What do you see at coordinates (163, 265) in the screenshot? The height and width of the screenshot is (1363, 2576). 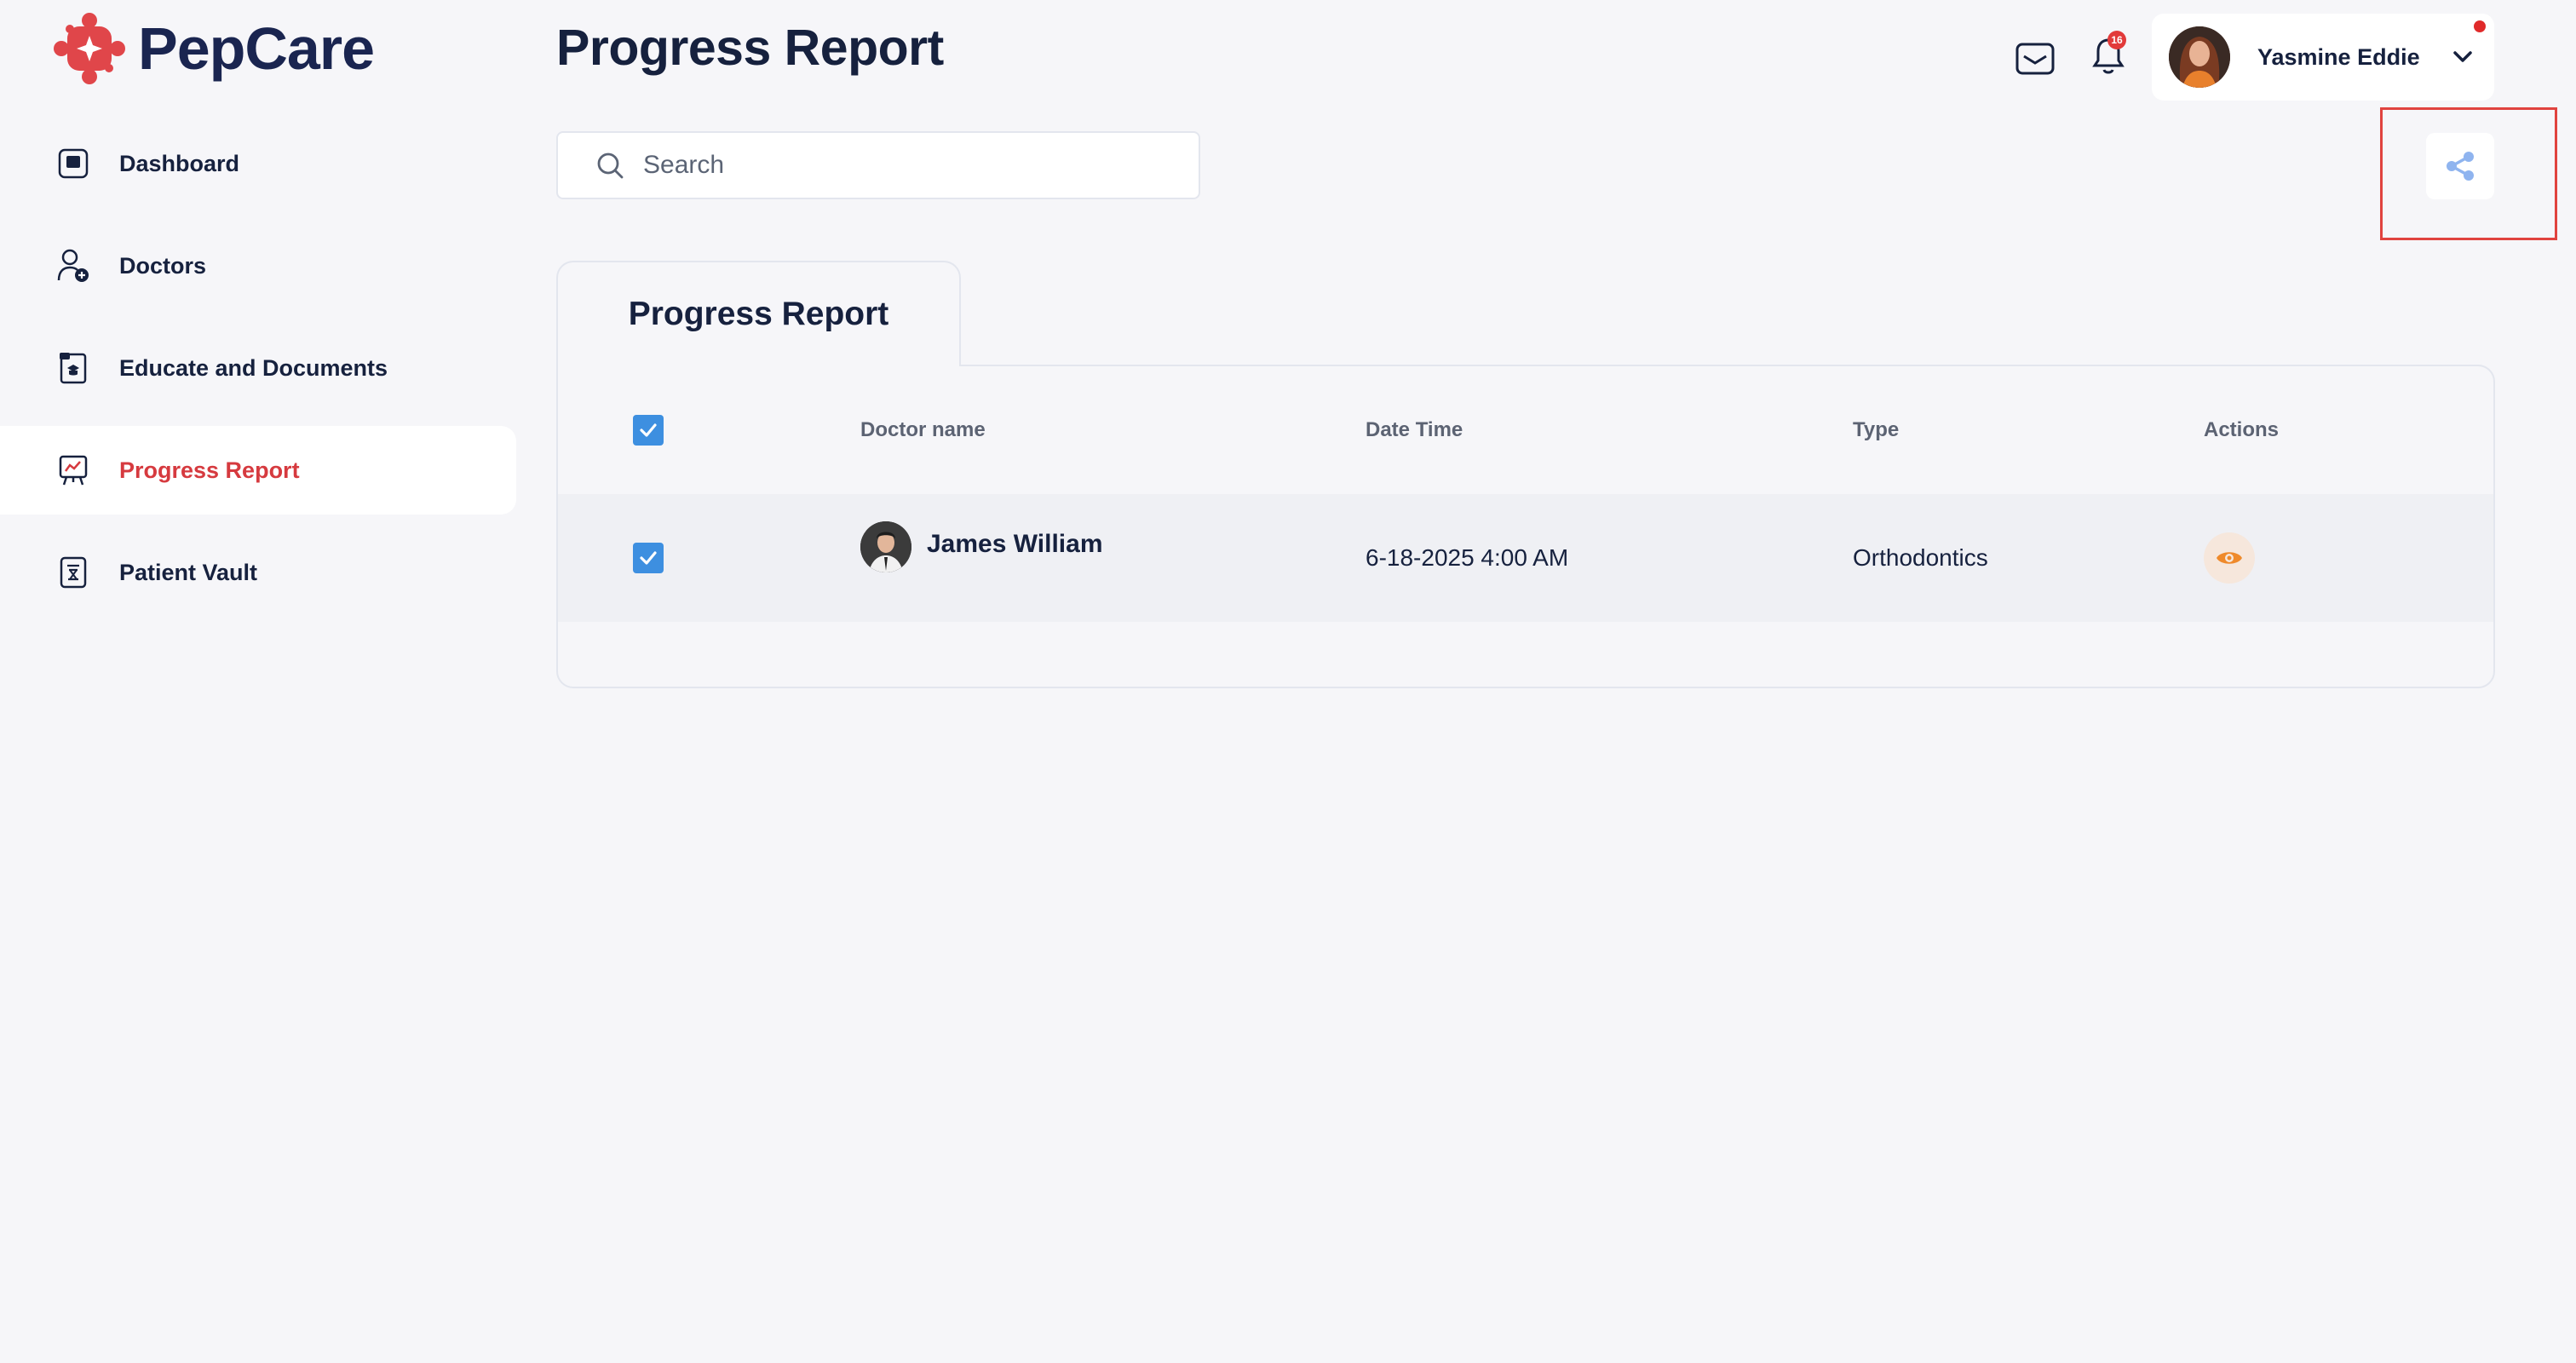 I see `sidebar-item-label: Doctors` at bounding box center [163, 265].